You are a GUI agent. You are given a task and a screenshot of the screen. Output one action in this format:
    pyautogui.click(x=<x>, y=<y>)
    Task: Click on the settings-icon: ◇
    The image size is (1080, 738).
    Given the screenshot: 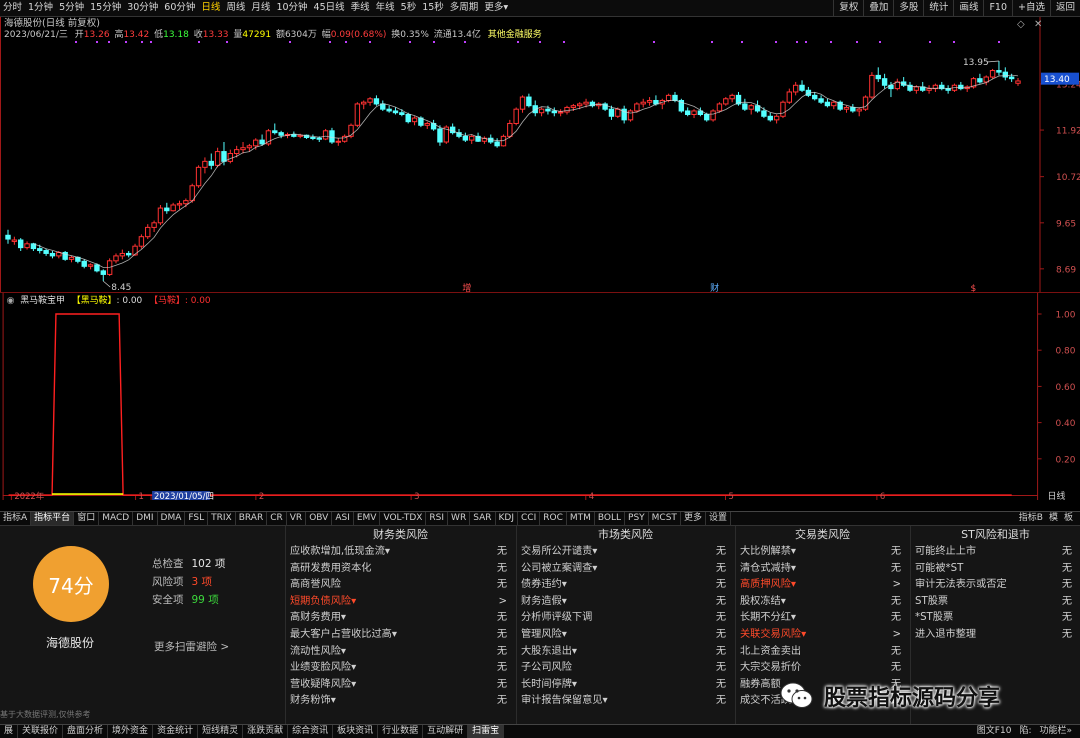 What is the action you would take?
    pyautogui.click(x=1021, y=24)
    